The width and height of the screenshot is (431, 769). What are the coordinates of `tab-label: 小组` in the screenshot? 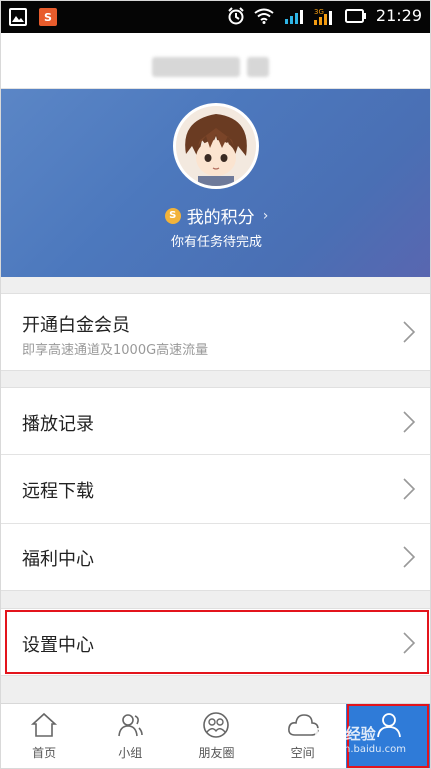 It's located at (130, 753).